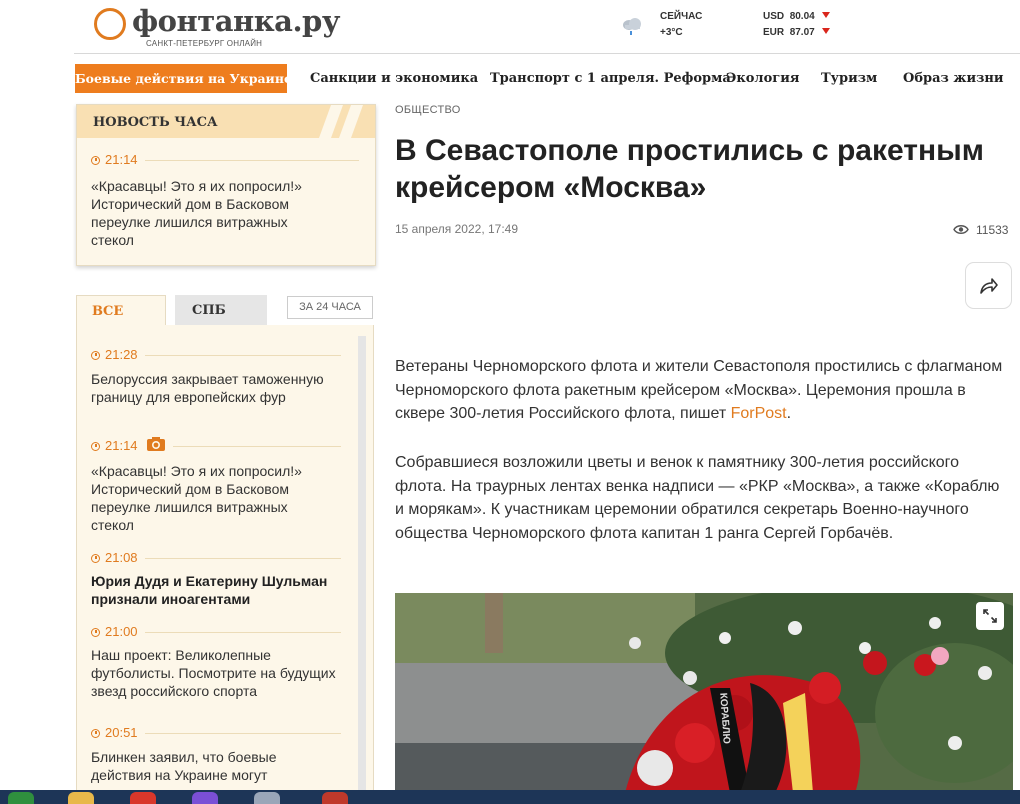 This screenshot has width=1020, height=804. I want to click on expand-photo-button, so click(990, 616).